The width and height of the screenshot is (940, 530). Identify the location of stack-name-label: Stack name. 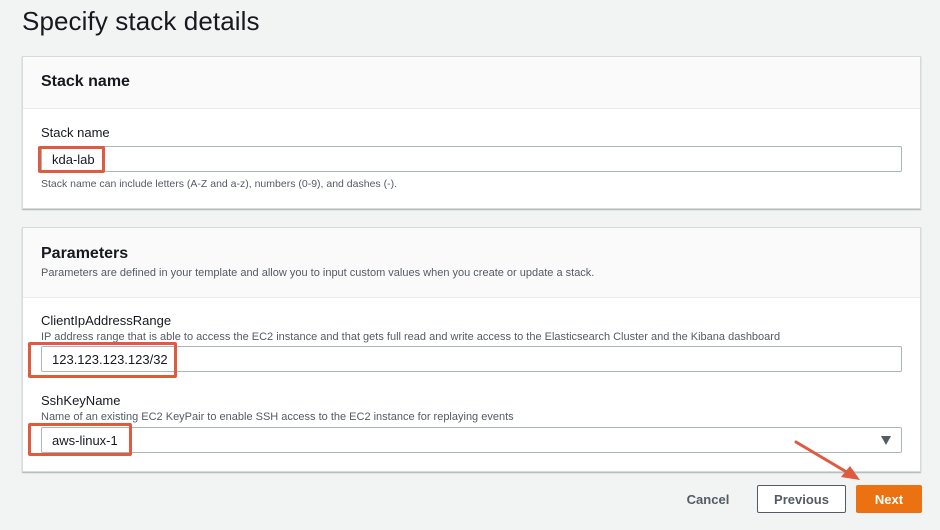
(75, 132).